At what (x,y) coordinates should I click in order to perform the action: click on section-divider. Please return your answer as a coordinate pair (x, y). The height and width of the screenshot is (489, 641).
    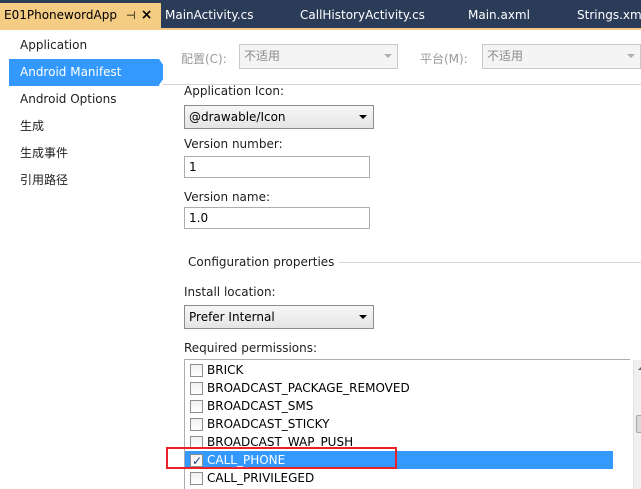
    Looking at the image, I should click on (490, 262).